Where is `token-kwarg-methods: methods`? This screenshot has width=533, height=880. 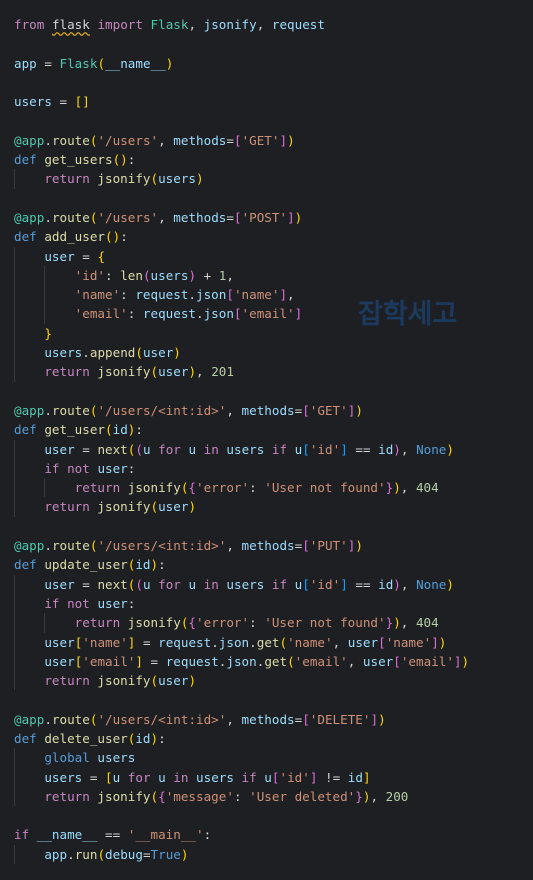 token-kwarg-methods: methods is located at coordinates (200, 140).